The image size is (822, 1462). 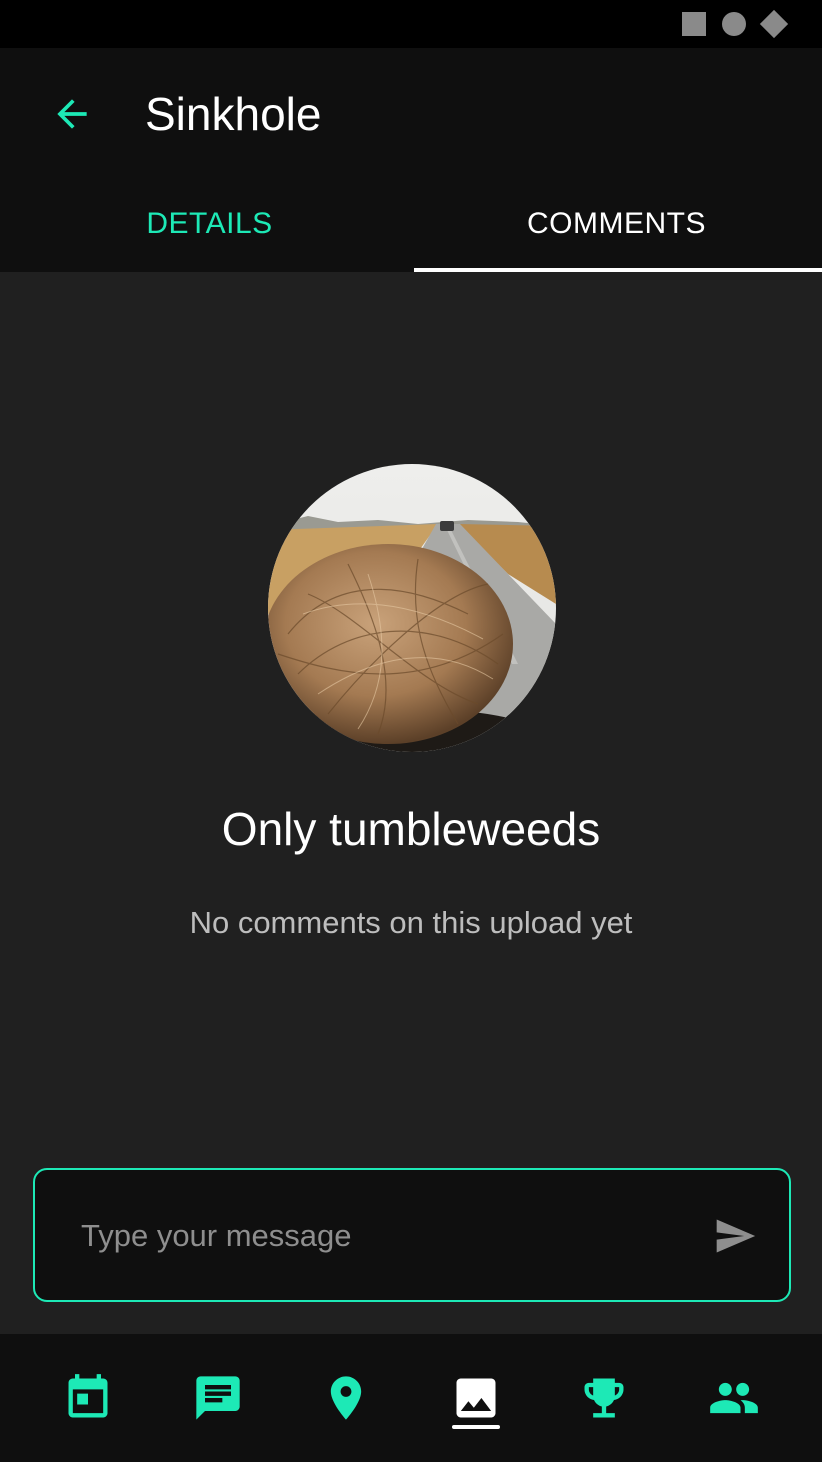 I want to click on nav-uploads, so click(x=476, y=1398).